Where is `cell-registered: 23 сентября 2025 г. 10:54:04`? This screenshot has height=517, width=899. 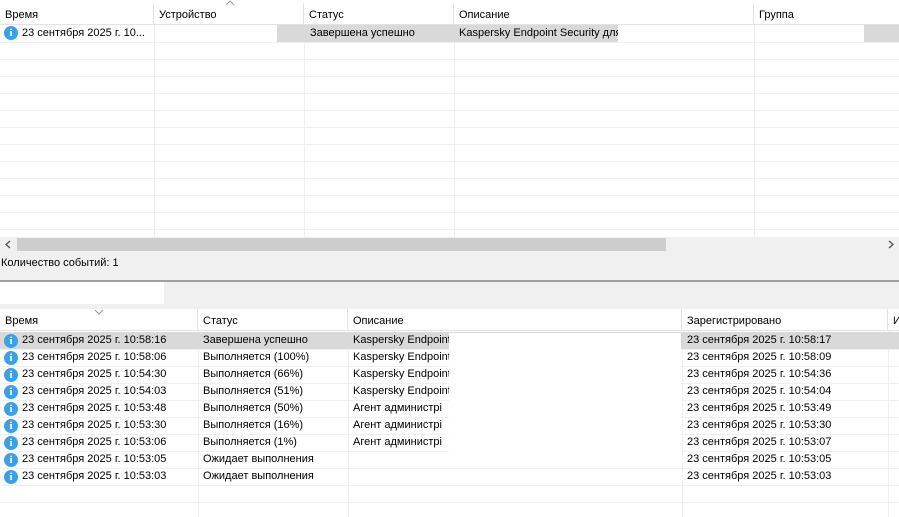
cell-registered: 23 сентября 2025 г. 10:54:04 is located at coordinates (759, 391).